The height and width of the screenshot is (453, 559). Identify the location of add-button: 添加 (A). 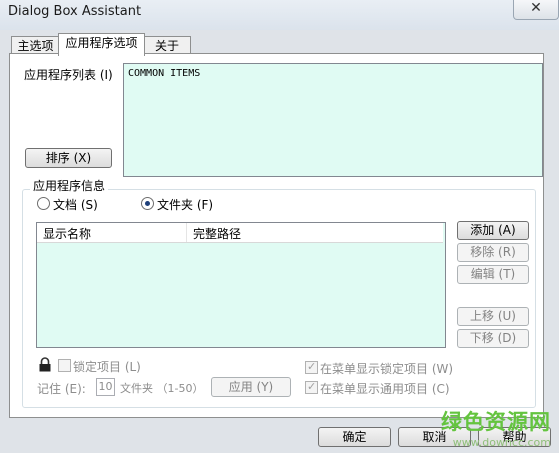
(493, 230).